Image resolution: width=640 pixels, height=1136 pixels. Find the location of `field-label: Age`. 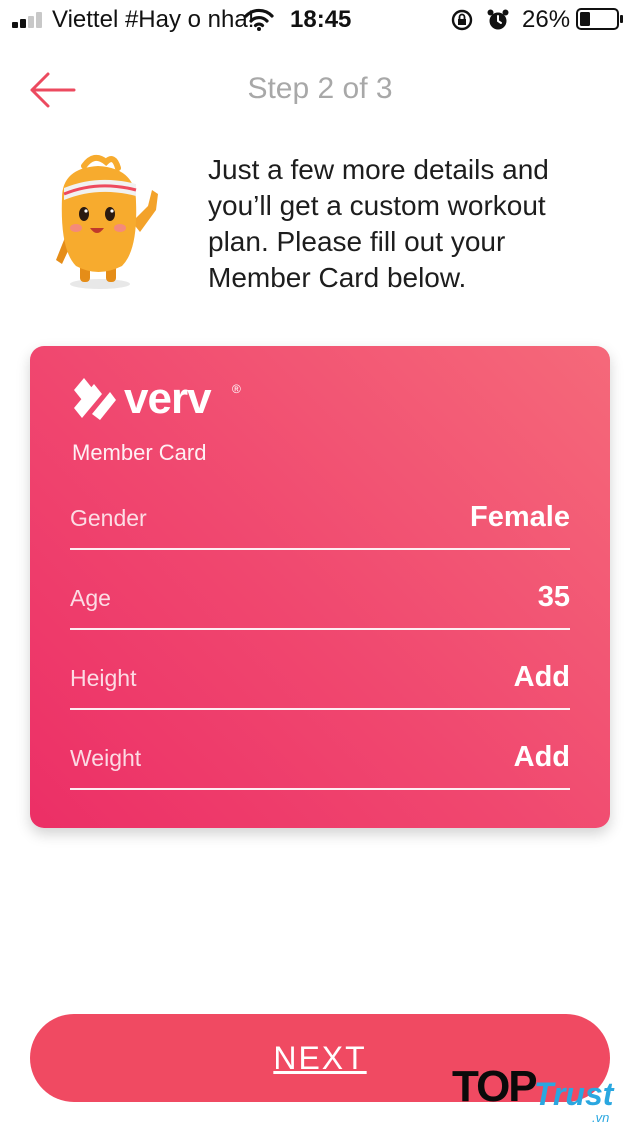

field-label: Age is located at coordinates (90, 598).